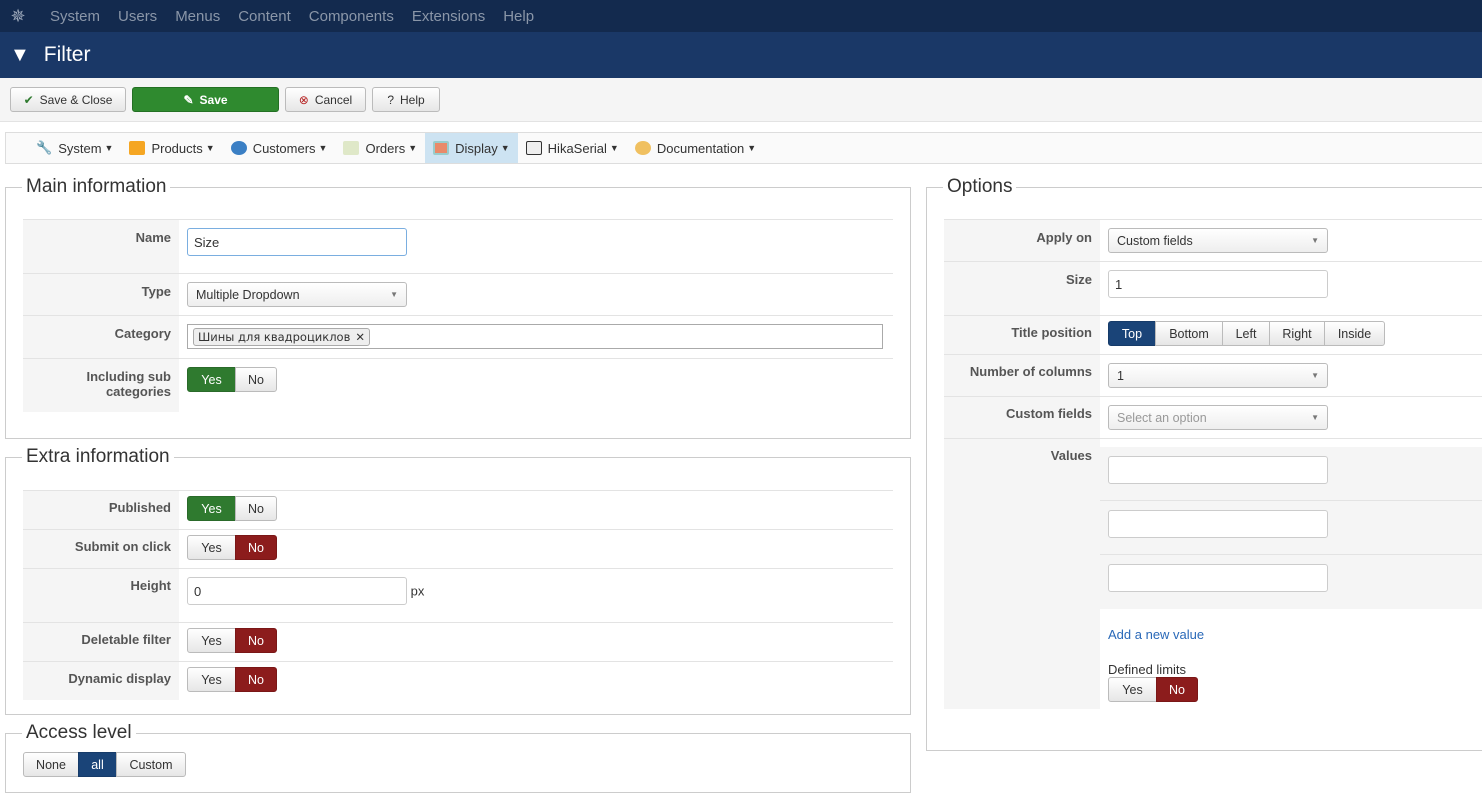  I want to click on name-label: Name, so click(101, 246).